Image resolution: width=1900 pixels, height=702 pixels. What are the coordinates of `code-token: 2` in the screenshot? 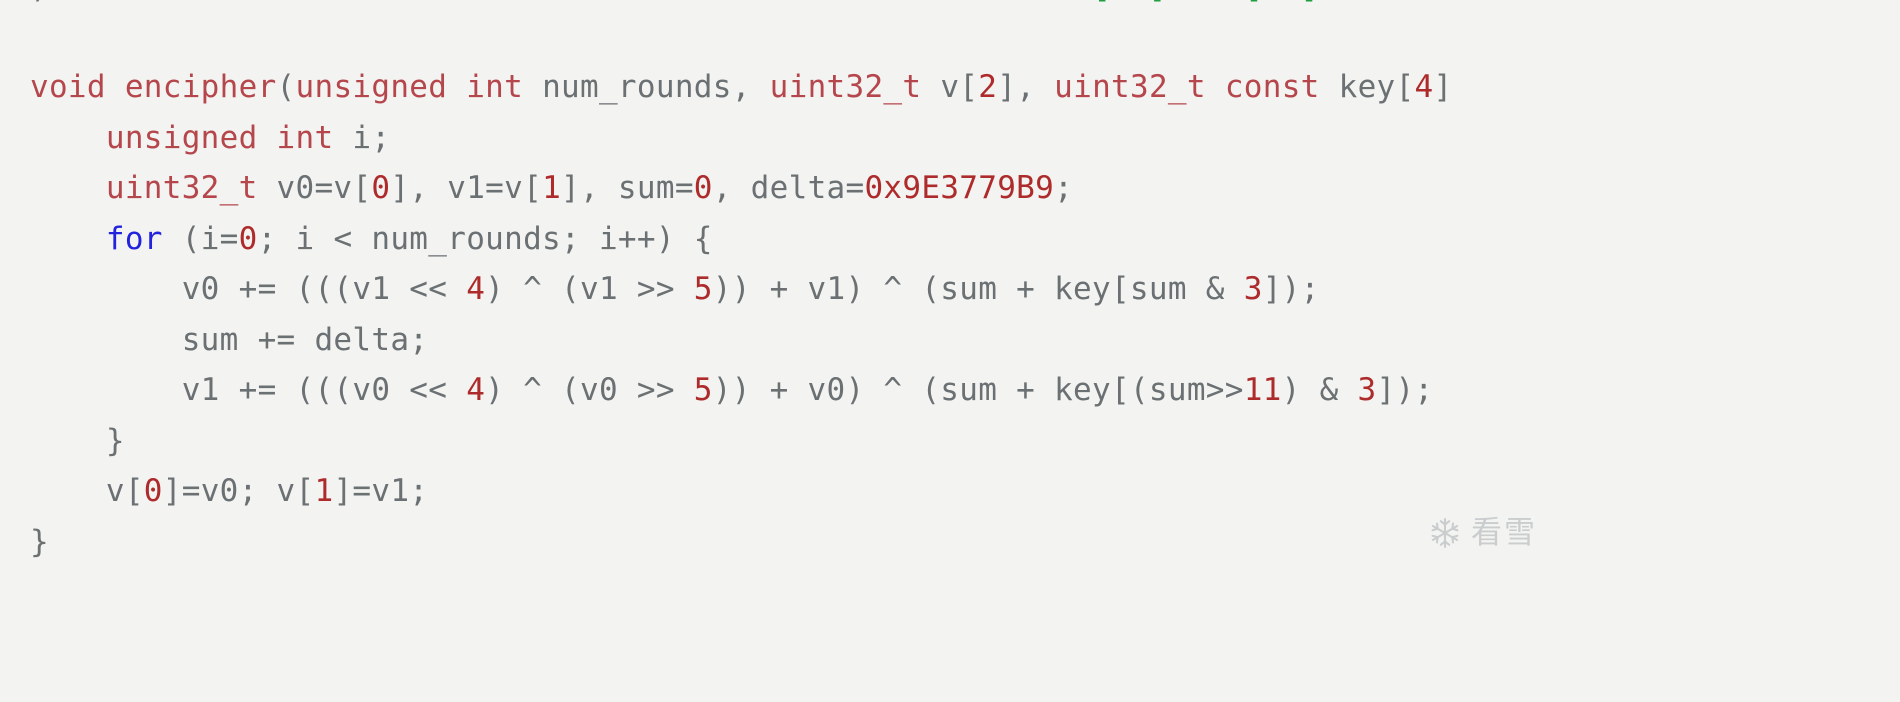 It's located at (988, 87).